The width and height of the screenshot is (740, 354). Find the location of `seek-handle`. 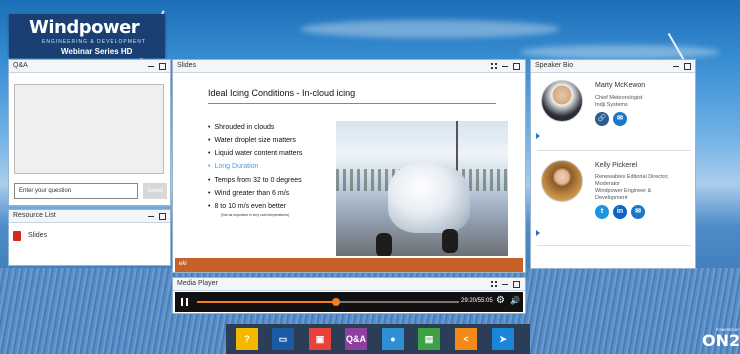

seek-handle is located at coordinates (335, 302).